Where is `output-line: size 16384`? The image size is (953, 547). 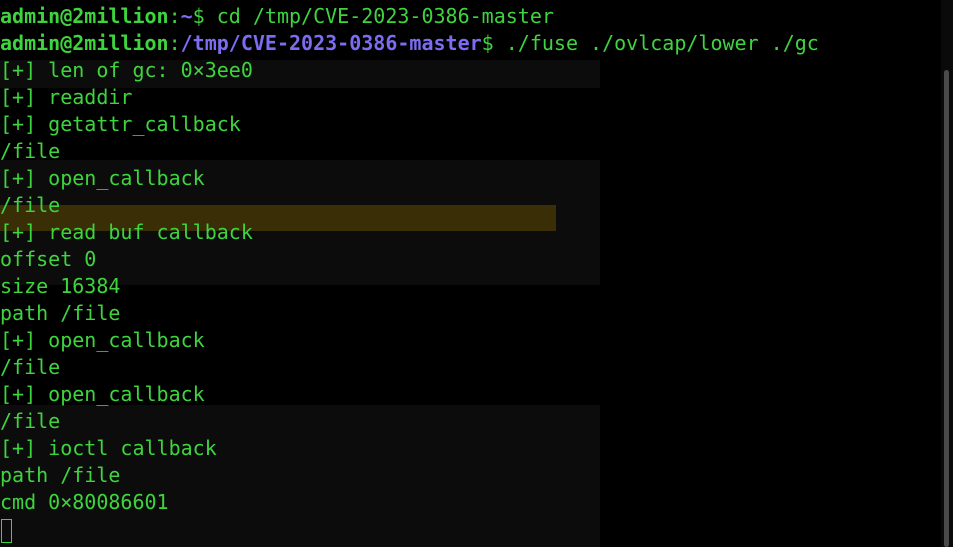
output-line: size 16384 is located at coordinates (60, 286).